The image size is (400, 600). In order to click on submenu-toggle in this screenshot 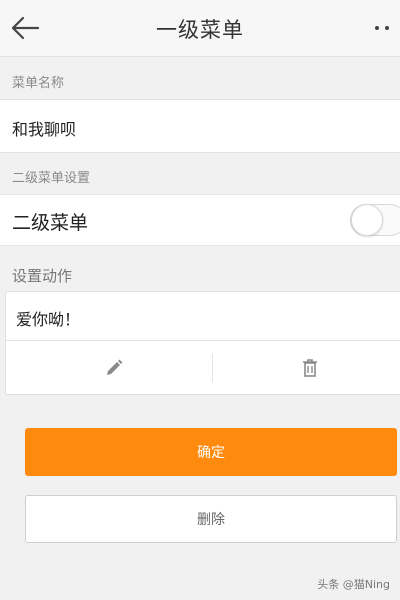, I will do `click(375, 220)`.